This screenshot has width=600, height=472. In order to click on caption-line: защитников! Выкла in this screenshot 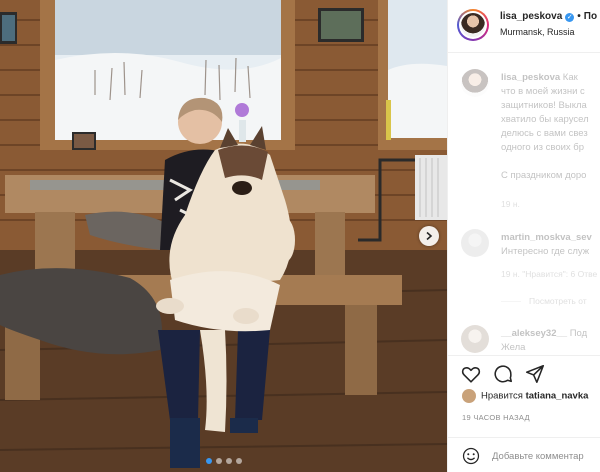, I will do `click(544, 105)`.